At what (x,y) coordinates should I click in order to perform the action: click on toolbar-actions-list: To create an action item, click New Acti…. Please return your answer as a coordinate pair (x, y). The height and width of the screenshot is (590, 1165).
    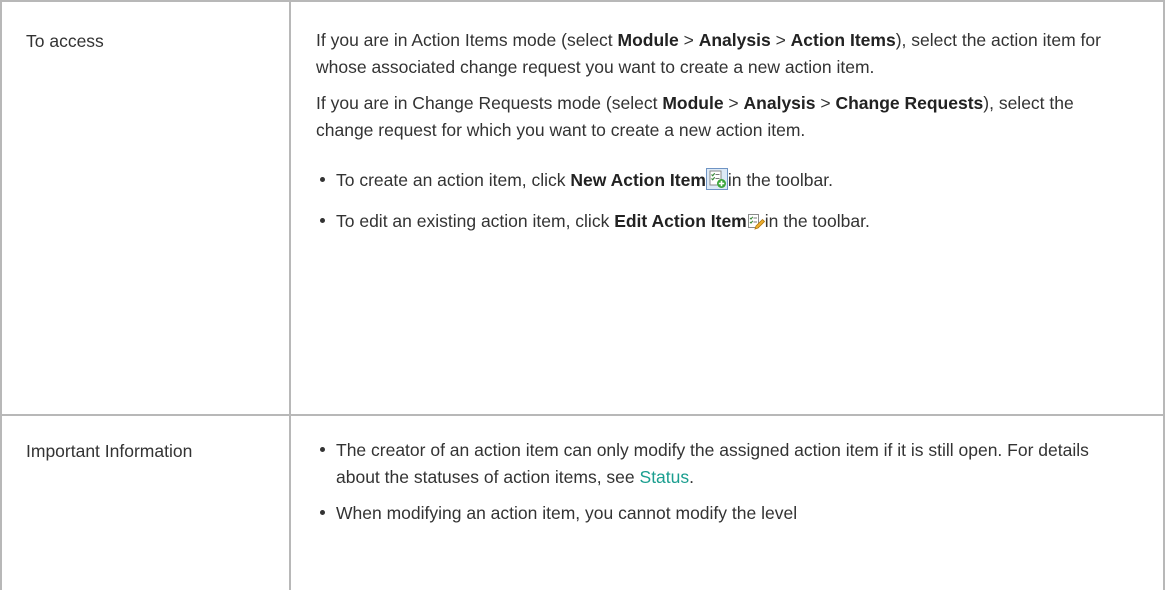
    Looking at the image, I should click on (721, 202).